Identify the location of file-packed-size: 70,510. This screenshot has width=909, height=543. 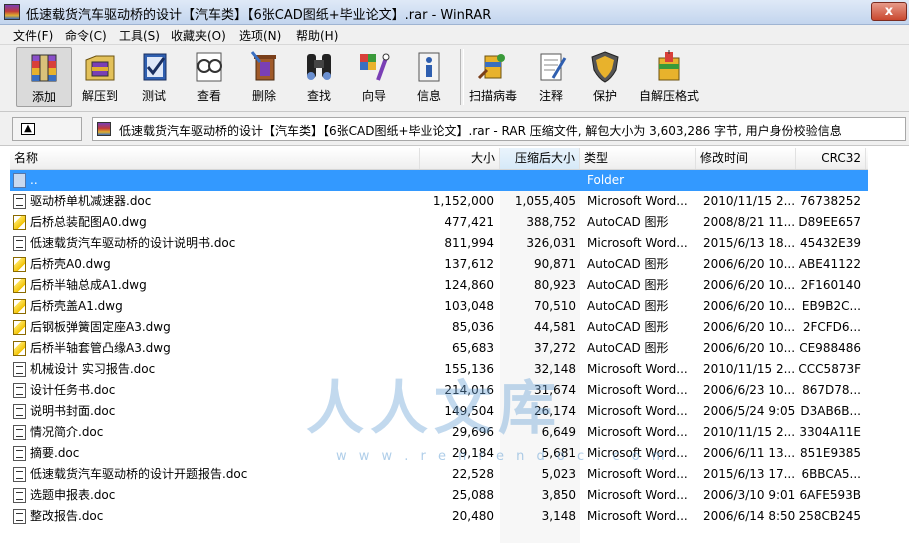
(555, 306).